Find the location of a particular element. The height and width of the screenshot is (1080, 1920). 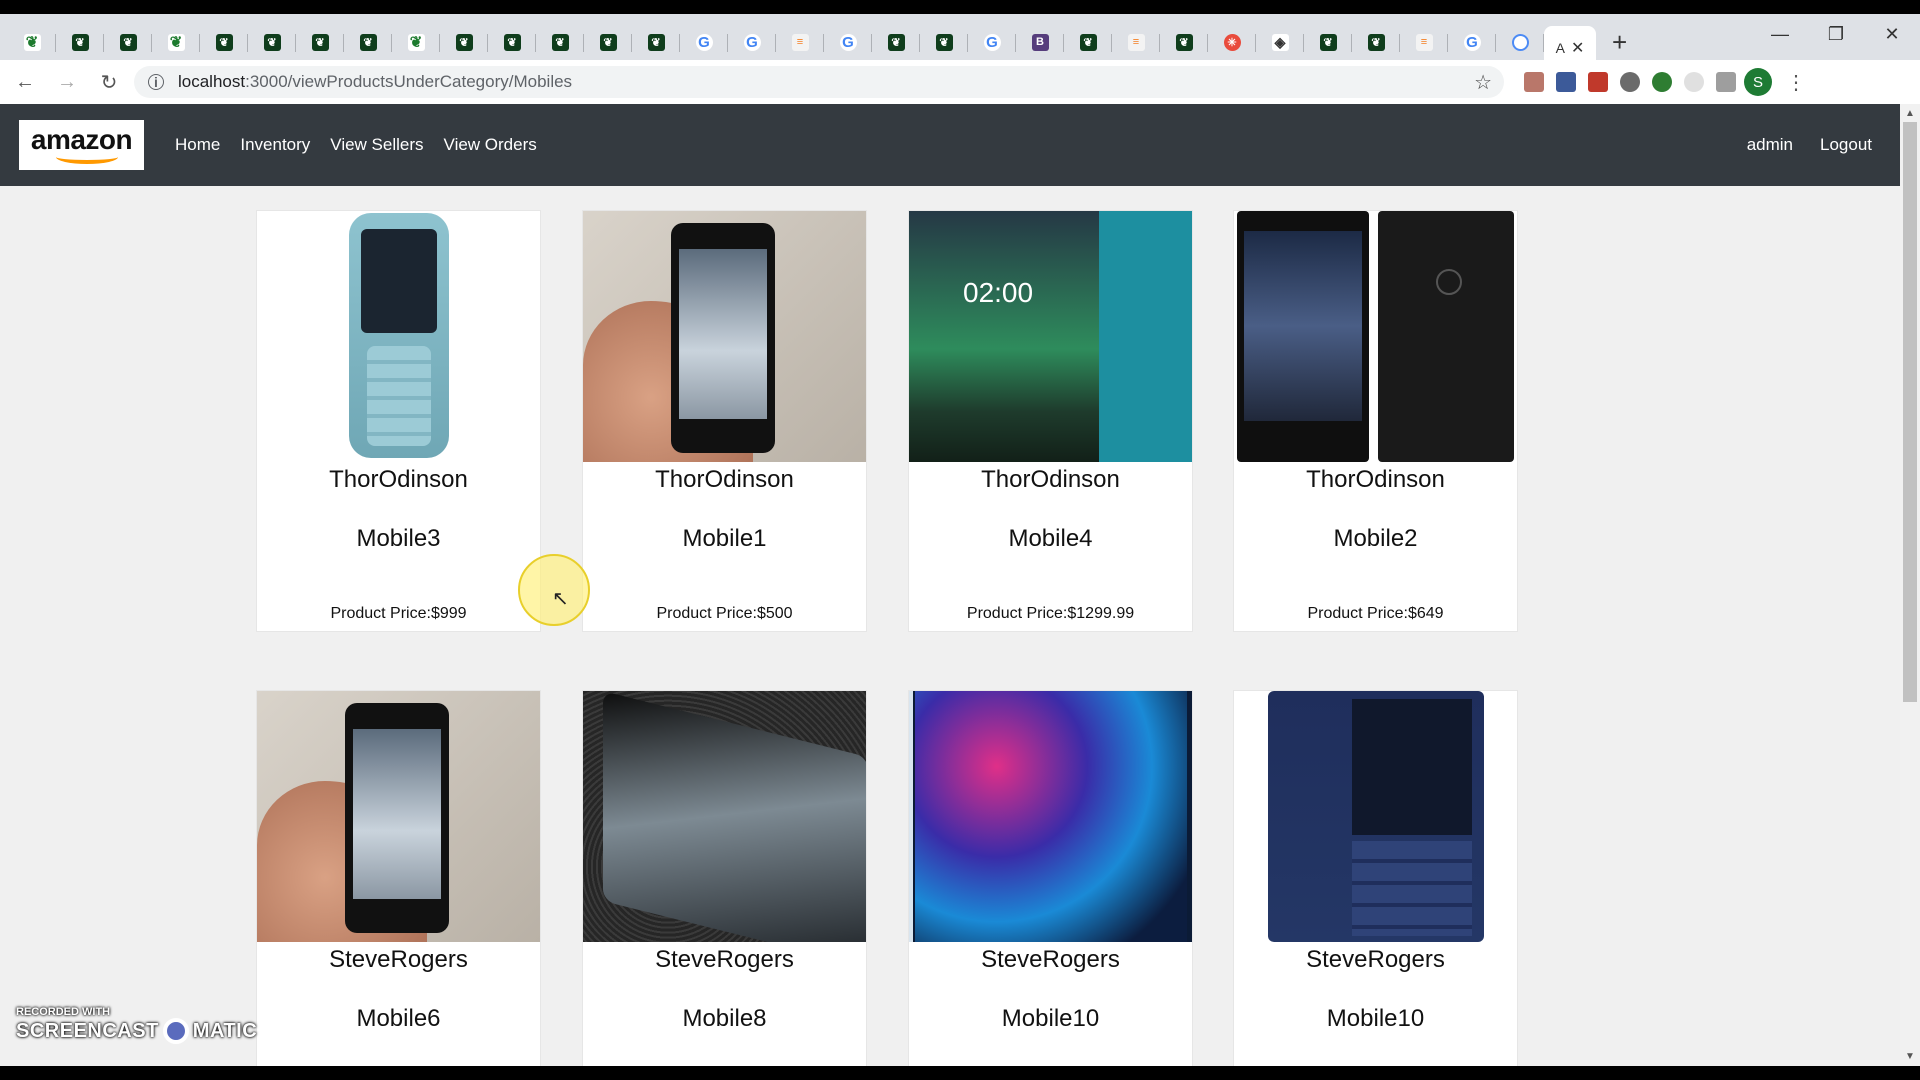

browser-tab: ◈ is located at coordinates (1280, 42).